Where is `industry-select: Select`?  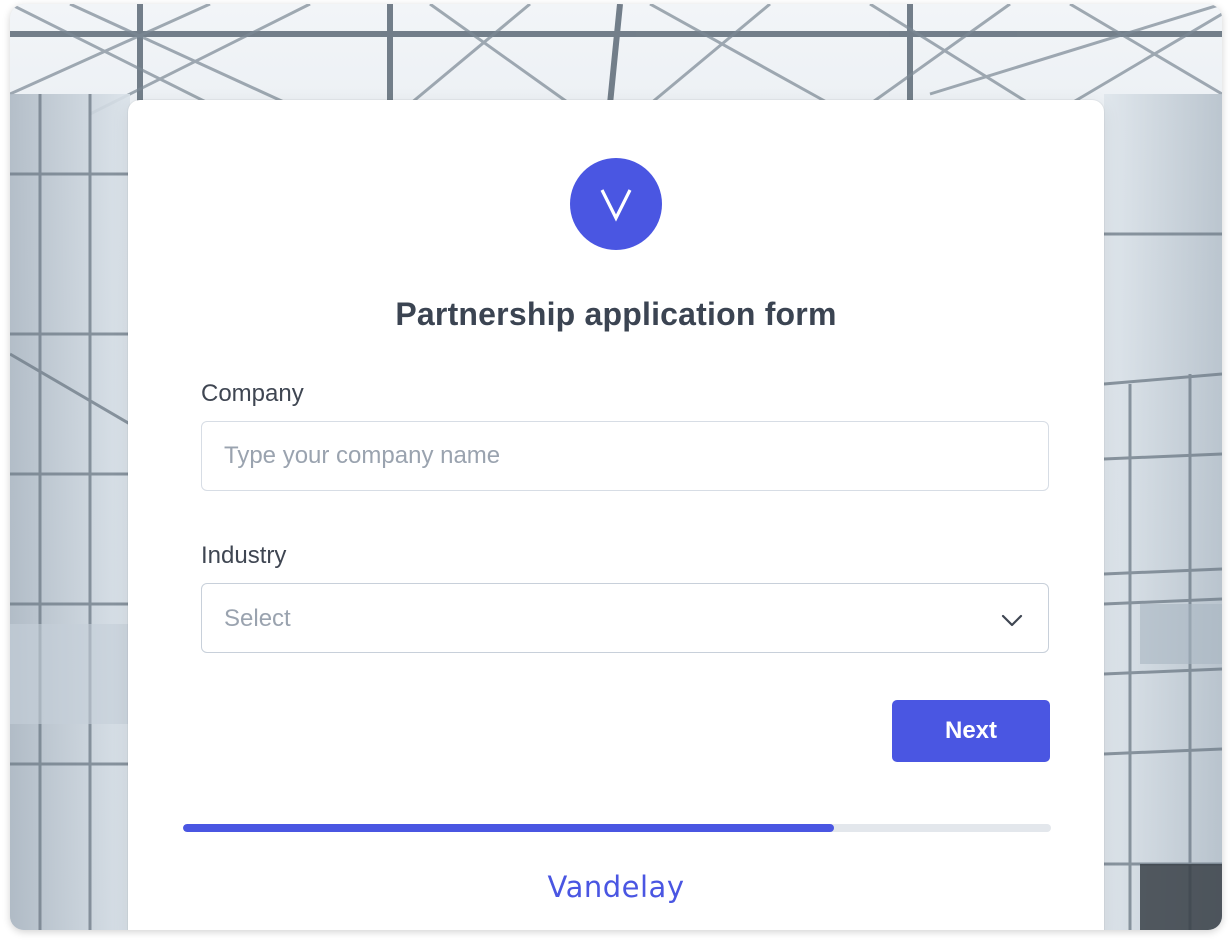 industry-select: Select is located at coordinates (625, 618).